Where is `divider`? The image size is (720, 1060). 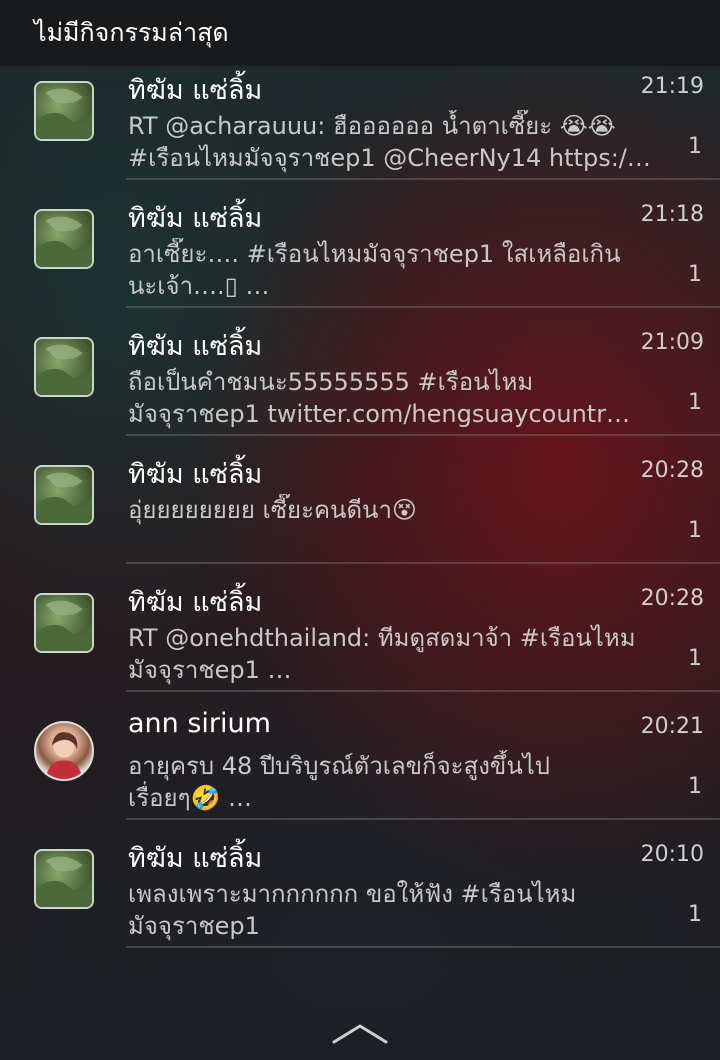
divider is located at coordinates (423, 947).